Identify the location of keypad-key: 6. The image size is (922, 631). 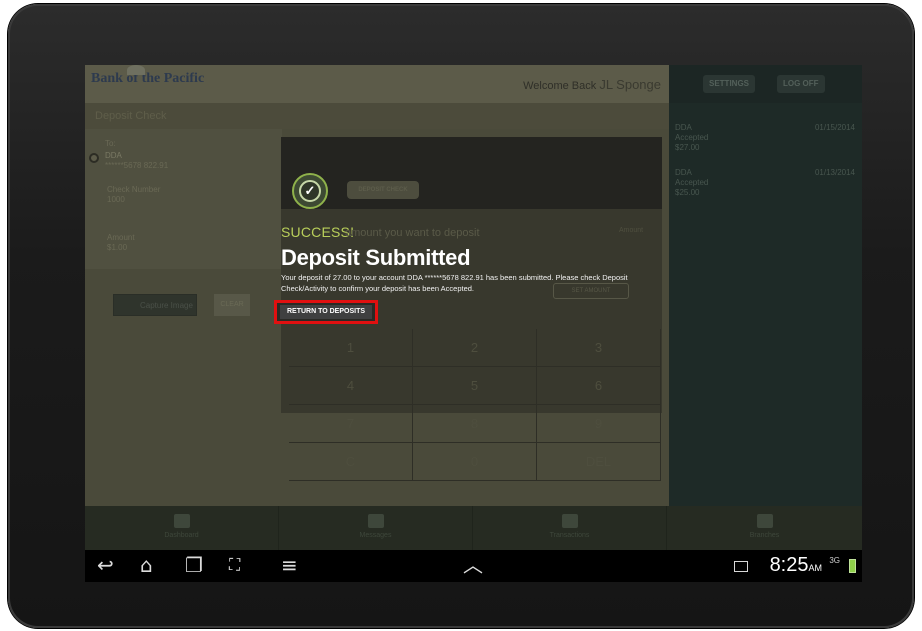
(599, 386).